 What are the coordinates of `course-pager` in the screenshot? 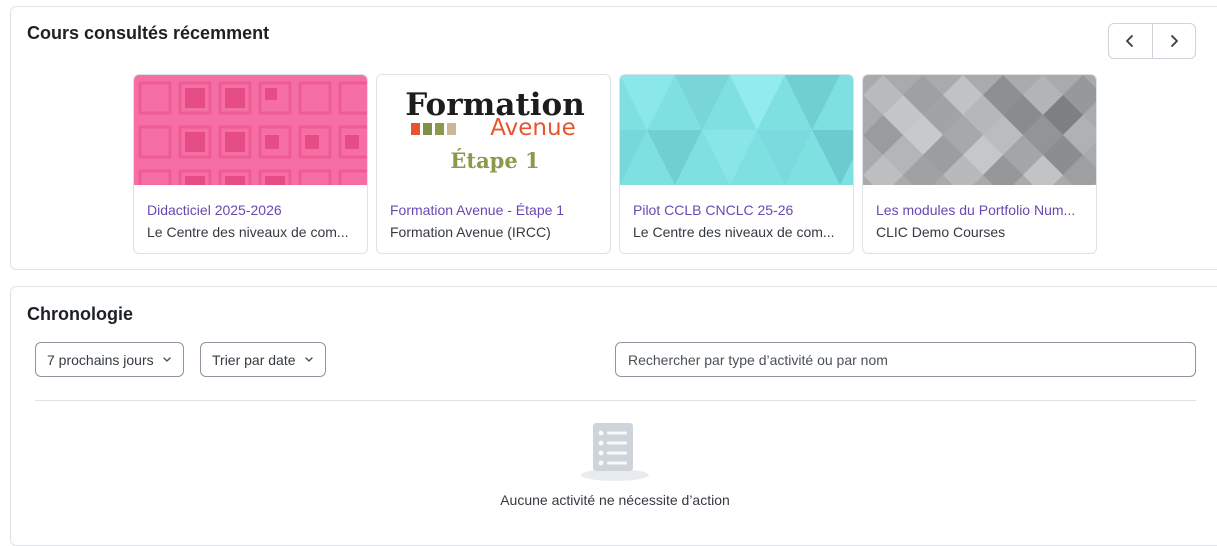 It's located at (1152, 41).